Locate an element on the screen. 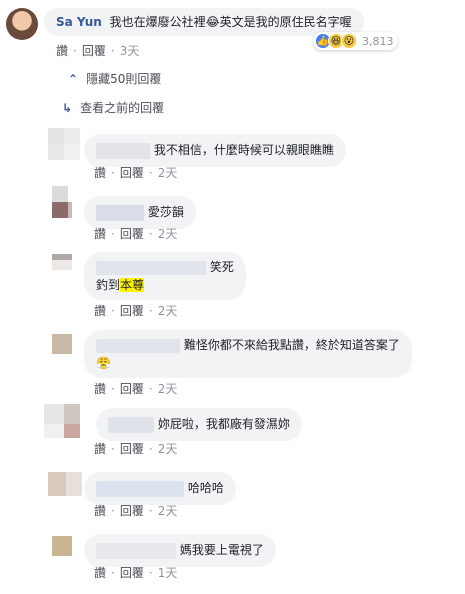  view-previous-label: 查看之前的回覆 is located at coordinates (122, 108).